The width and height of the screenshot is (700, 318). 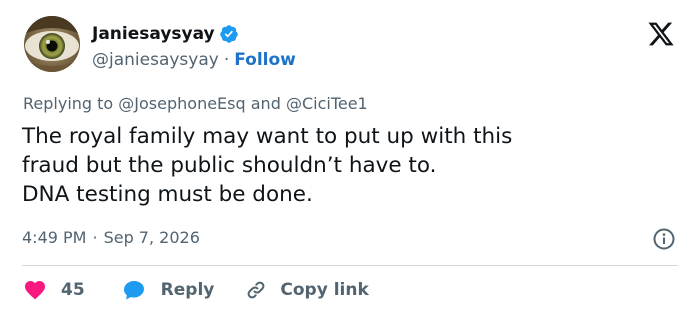 I want to click on author-handle-row: @janiesaysyay · Follow, so click(x=194, y=60).